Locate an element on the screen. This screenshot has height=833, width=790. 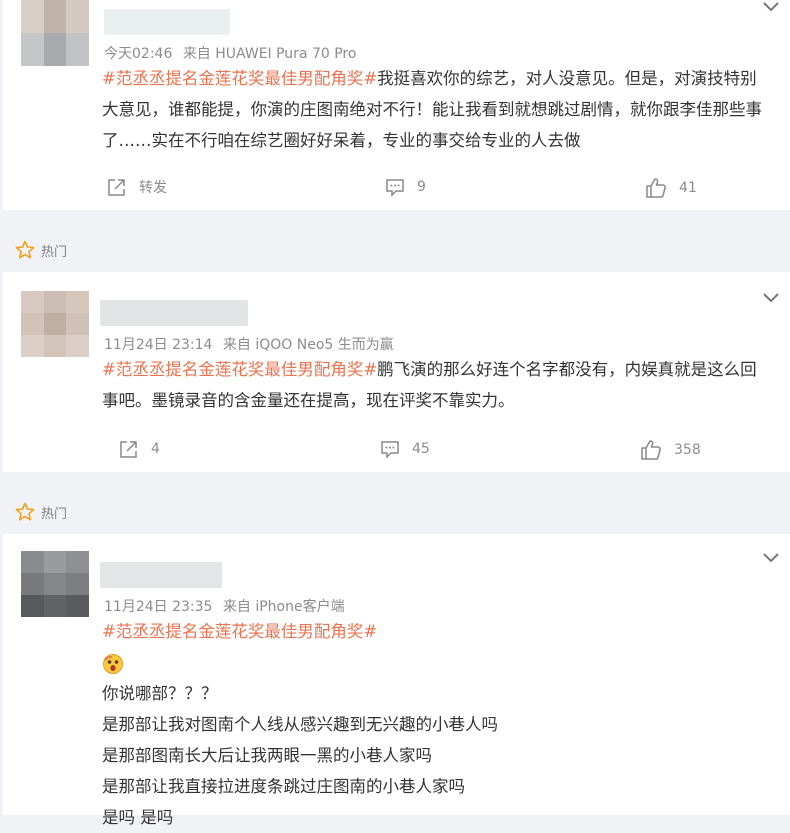
comment-count: 45 is located at coordinates (421, 449).